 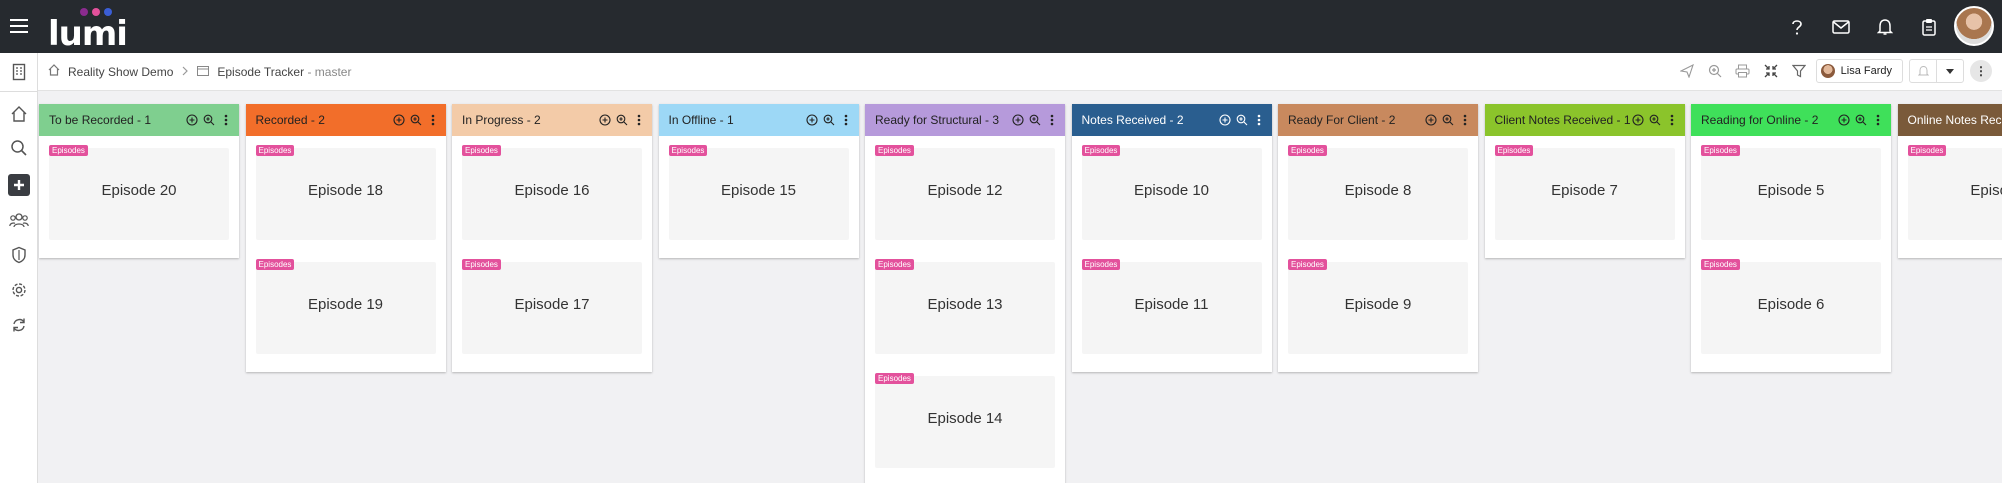 I want to click on episode-card: Episodes Episode 12, so click(x=965, y=194).